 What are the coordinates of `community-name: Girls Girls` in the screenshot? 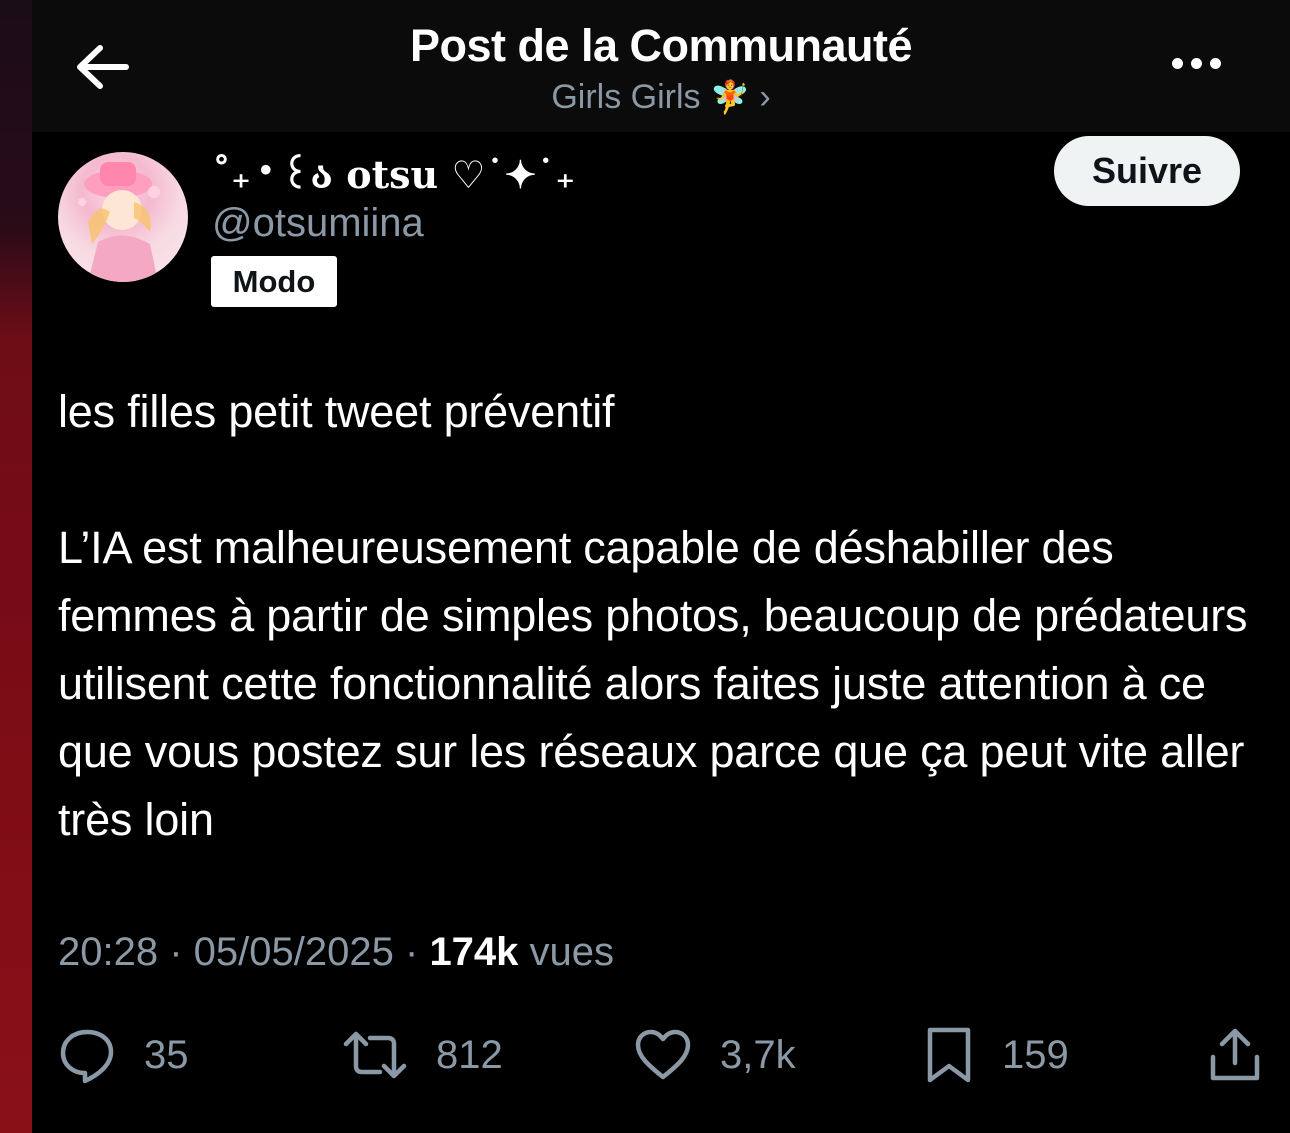 It's located at (626, 97).